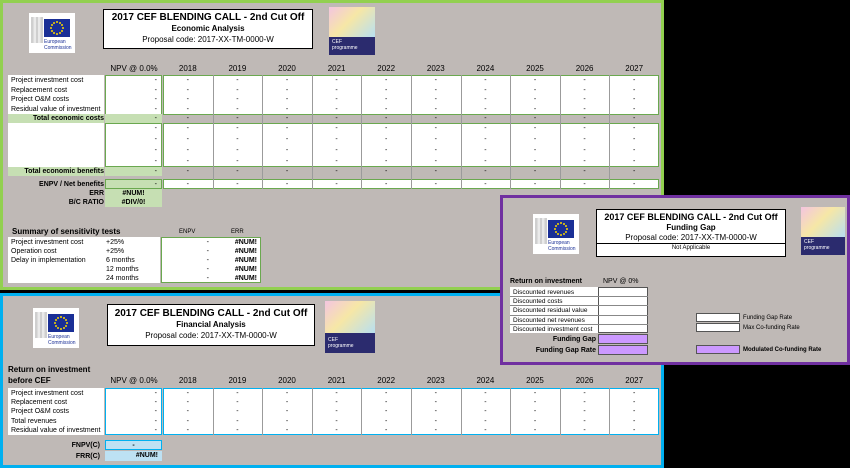 The image size is (850, 468). I want to click on year-header: 2027, so click(634, 68).